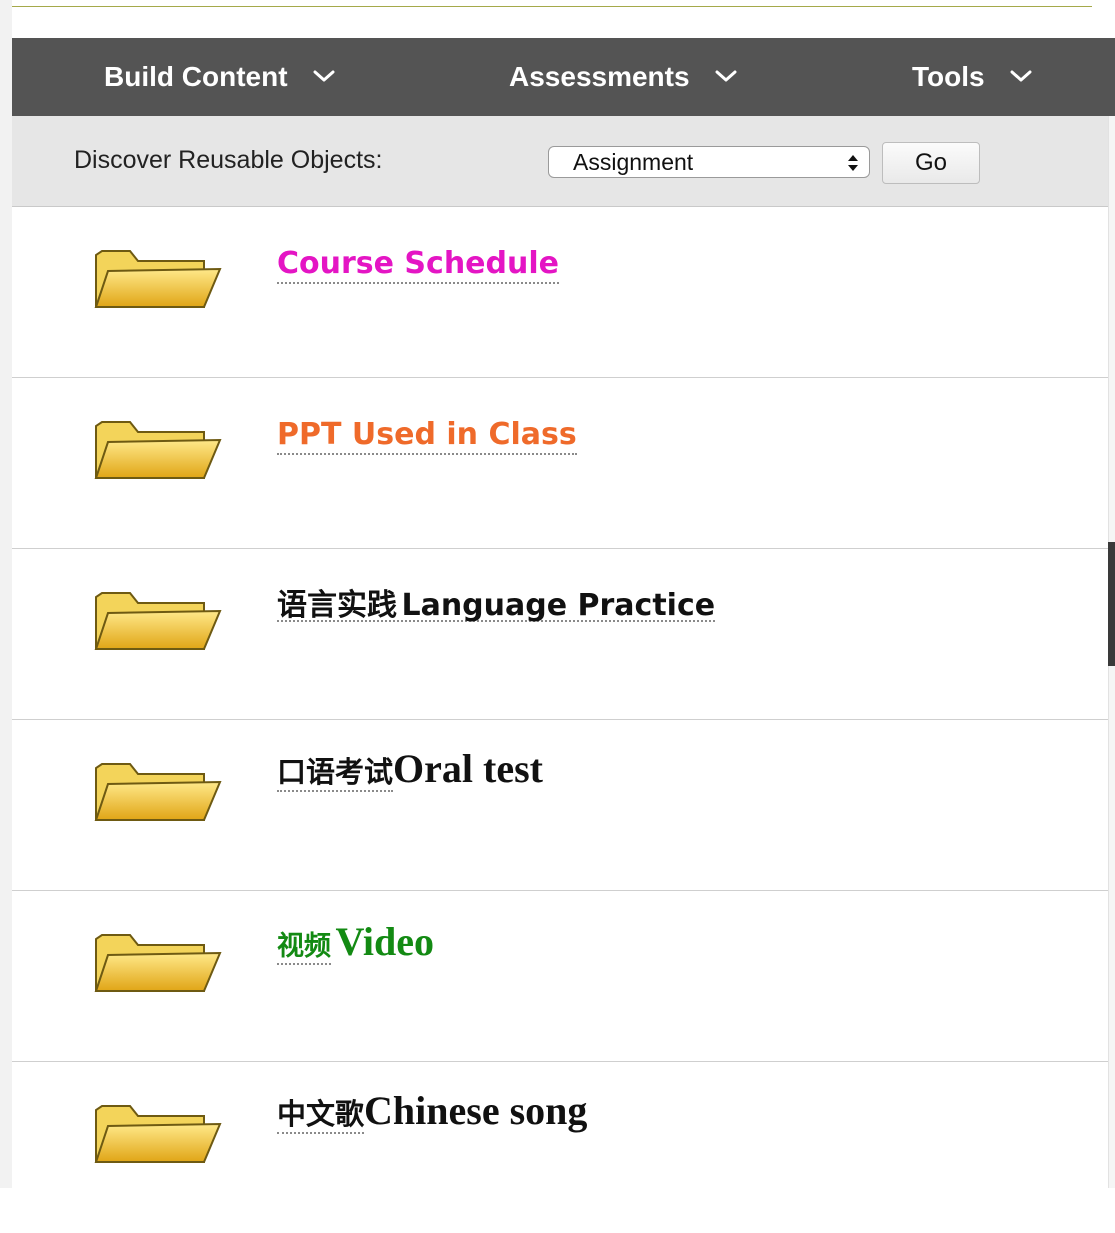  I want to click on right-edge-tab, so click(1111, 604).